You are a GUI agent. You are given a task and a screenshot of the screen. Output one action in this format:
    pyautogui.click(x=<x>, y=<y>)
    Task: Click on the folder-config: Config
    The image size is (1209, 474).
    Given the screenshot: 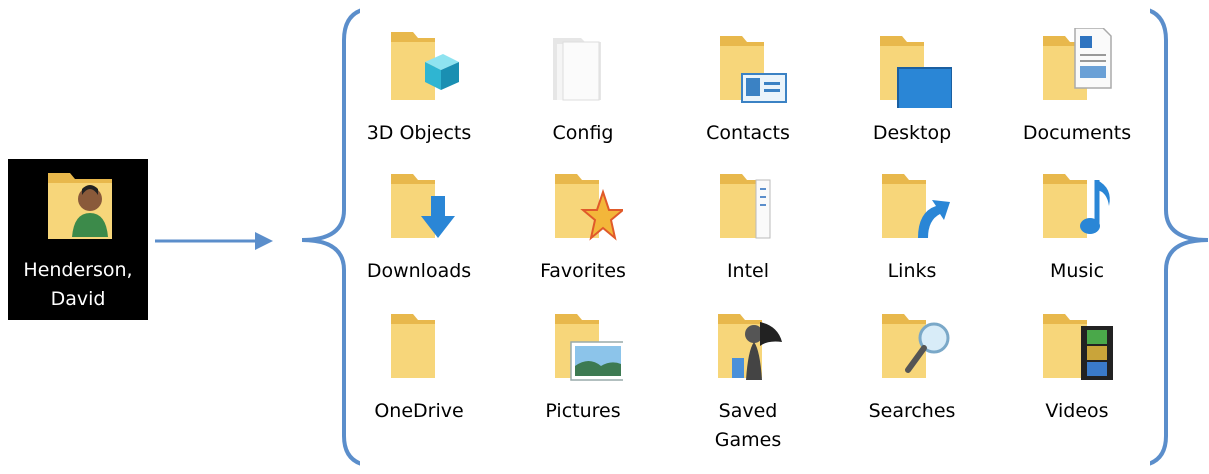 What is the action you would take?
    pyautogui.click(x=583, y=88)
    